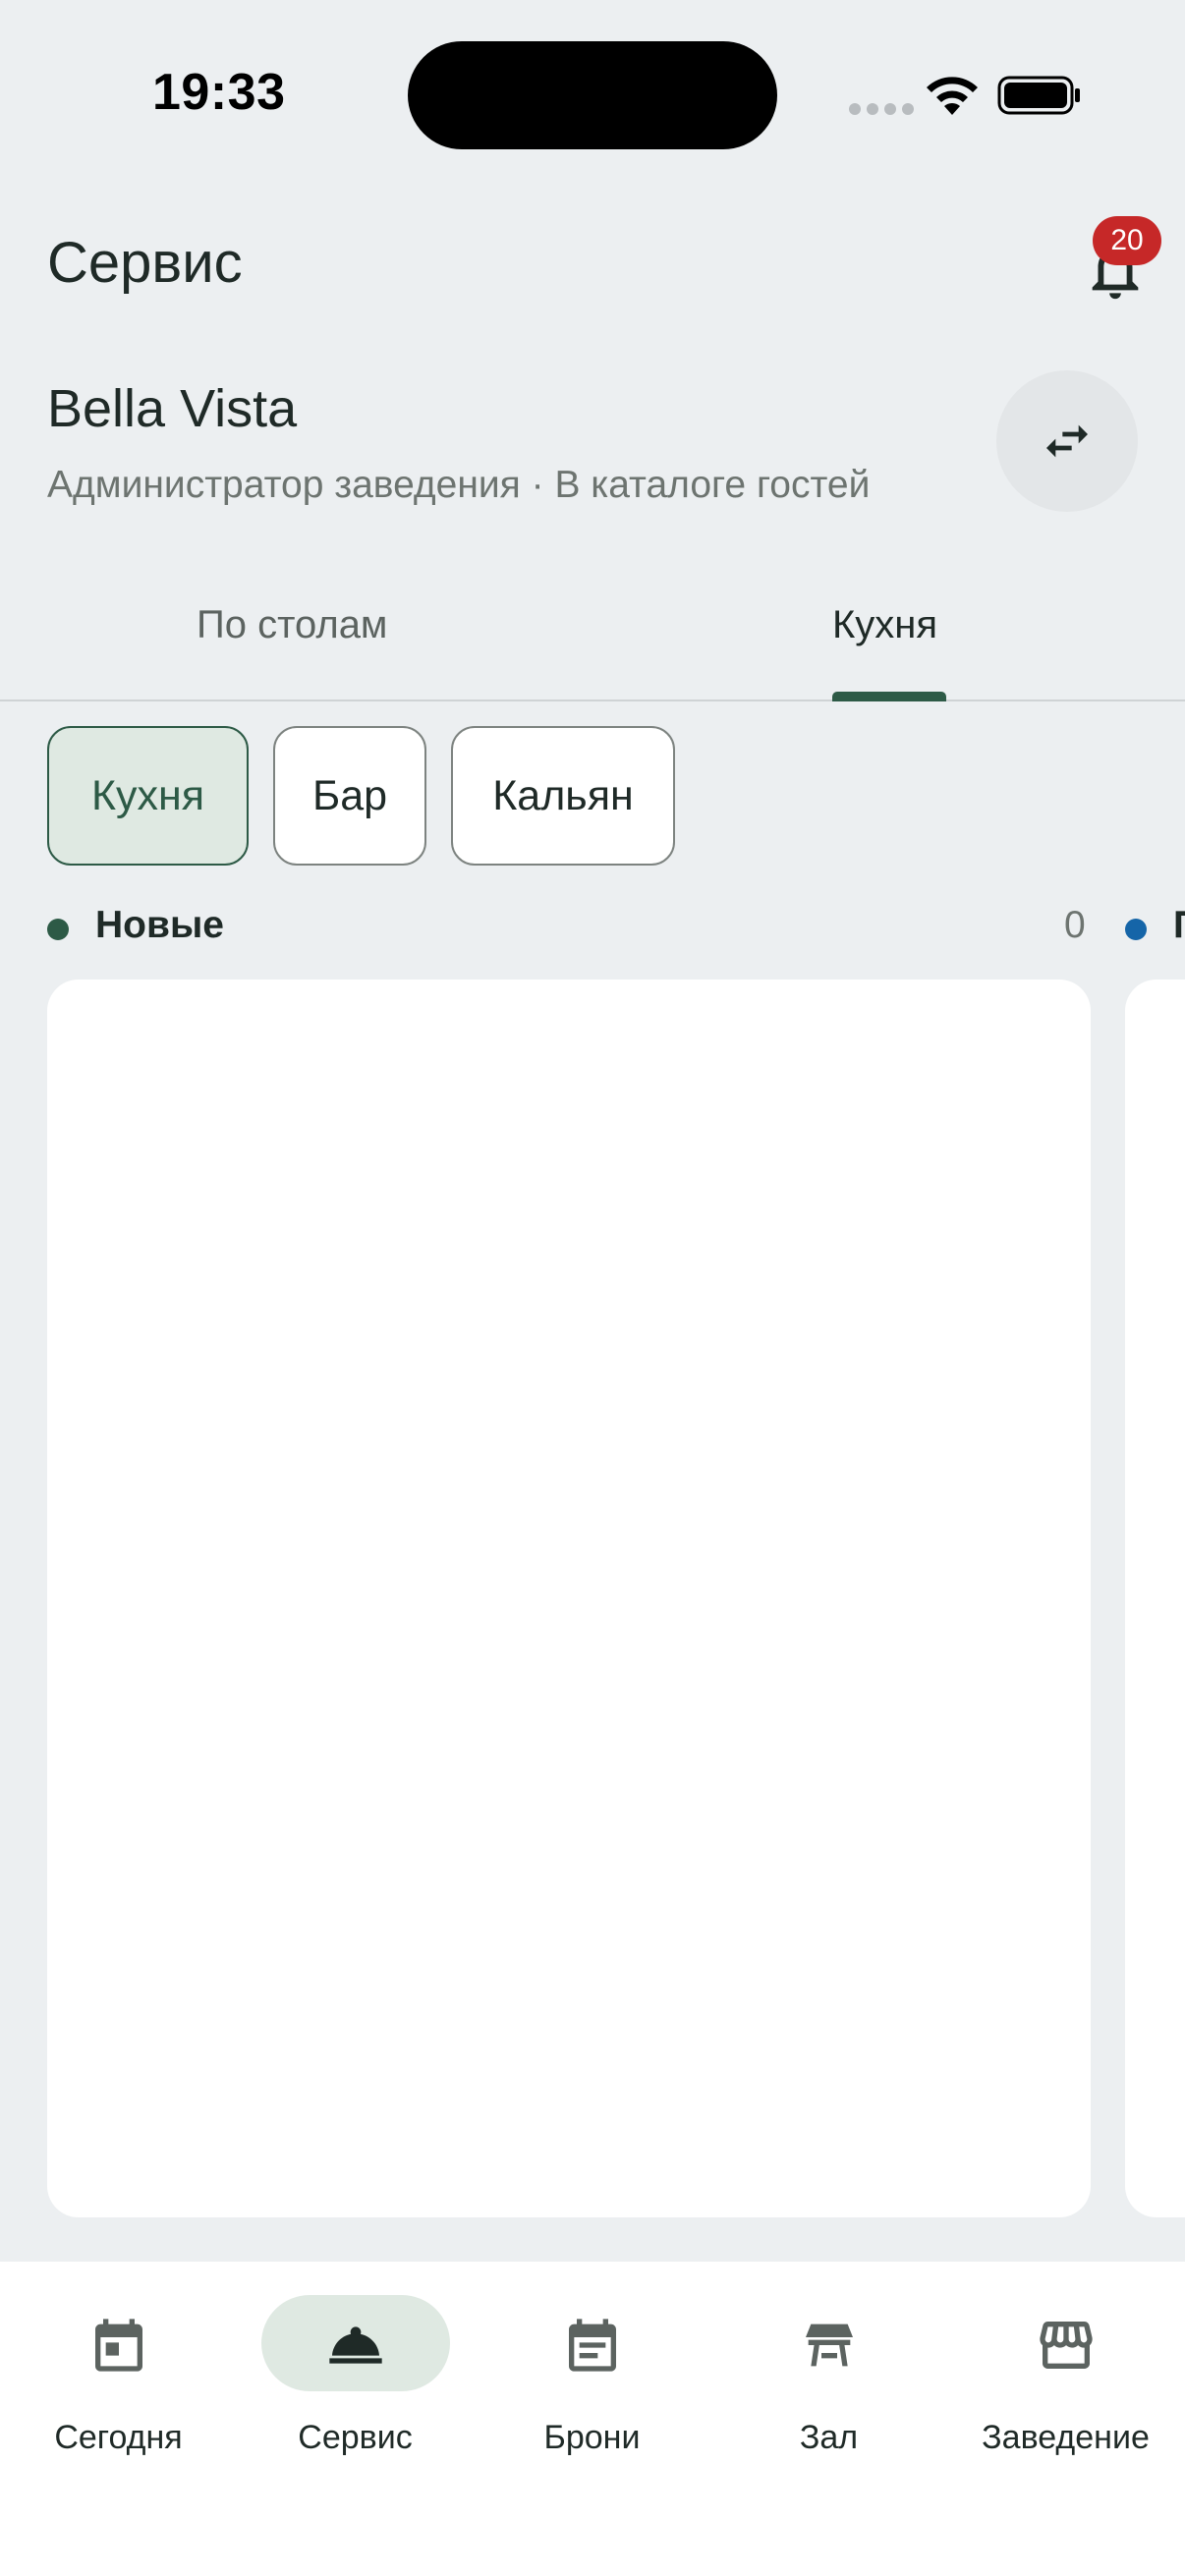  I want to click on nav-label: Сегодня, so click(119, 2437).